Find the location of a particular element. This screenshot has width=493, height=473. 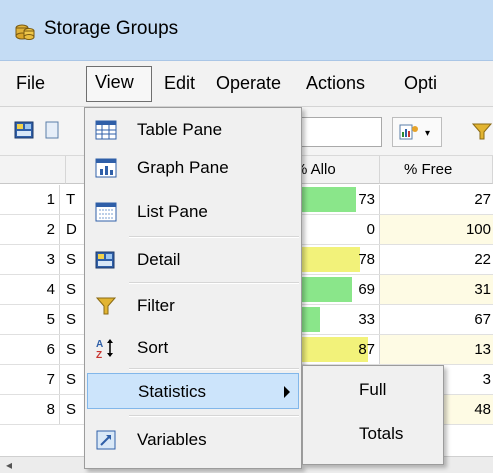

menu-item-table-pane: Table Pane is located at coordinates (193, 130).